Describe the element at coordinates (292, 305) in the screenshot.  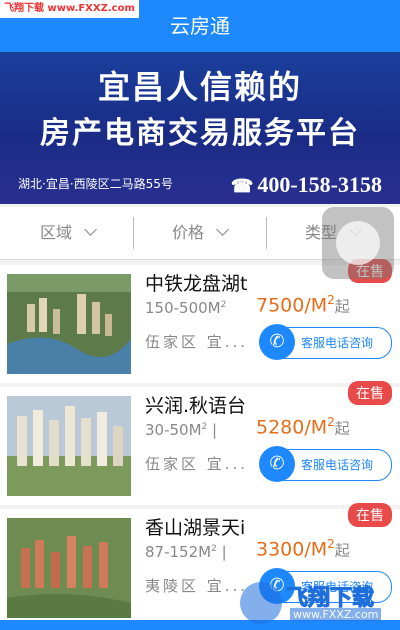
I see `price-value: 7500/M` at that location.